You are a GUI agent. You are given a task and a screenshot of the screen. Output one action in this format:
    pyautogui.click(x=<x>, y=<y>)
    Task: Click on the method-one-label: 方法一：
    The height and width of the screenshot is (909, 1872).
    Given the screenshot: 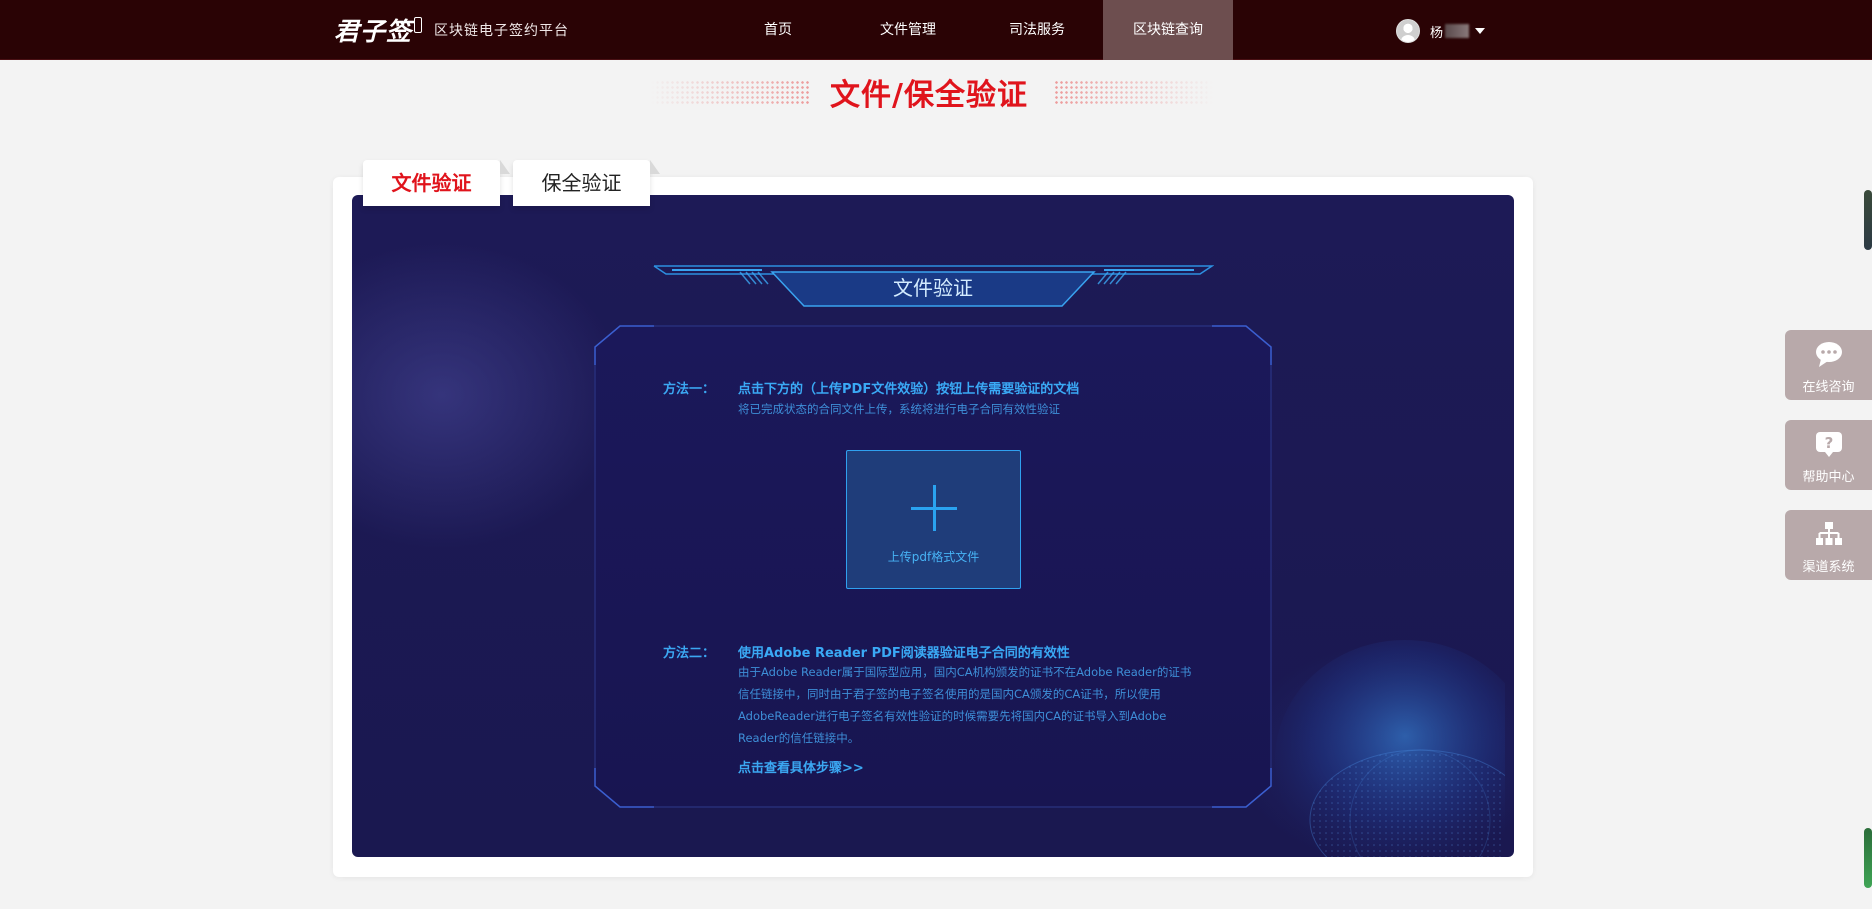 What is the action you would take?
    pyautogui.click(x=689, y=389)
    